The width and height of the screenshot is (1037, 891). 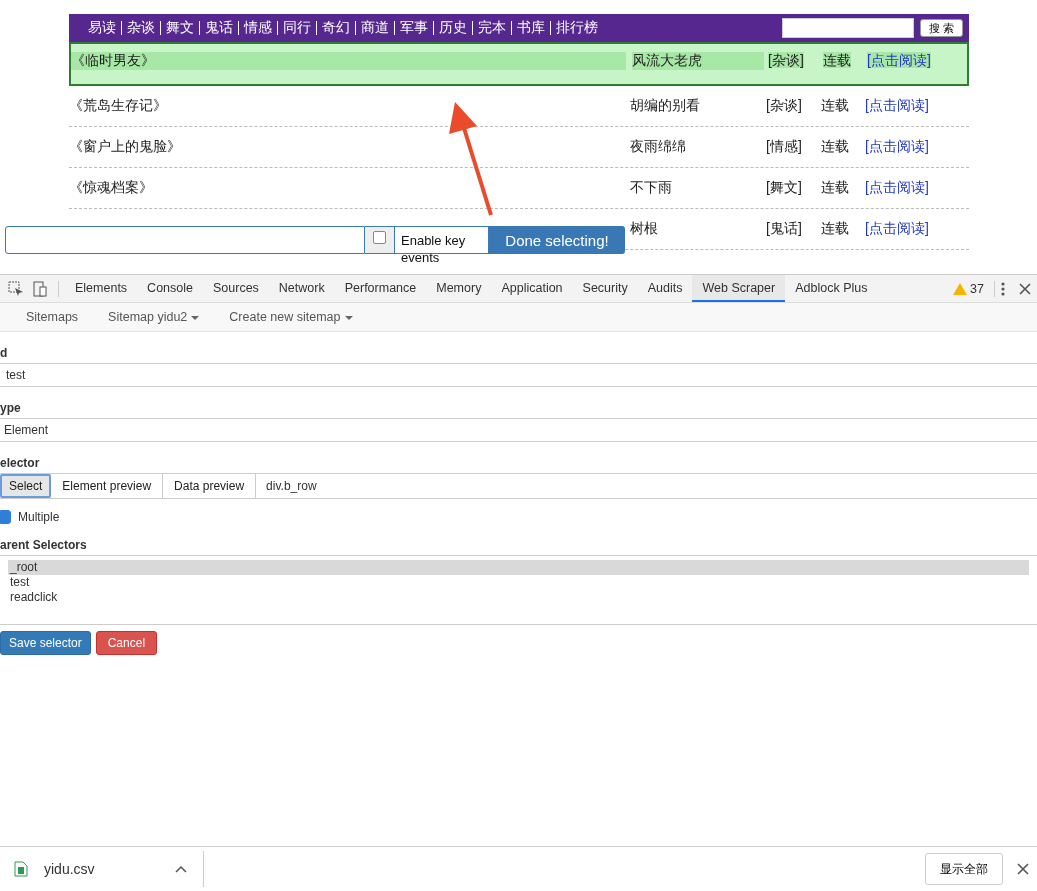 I want to click on chevron-up-icon, so click(x=180, y=869).